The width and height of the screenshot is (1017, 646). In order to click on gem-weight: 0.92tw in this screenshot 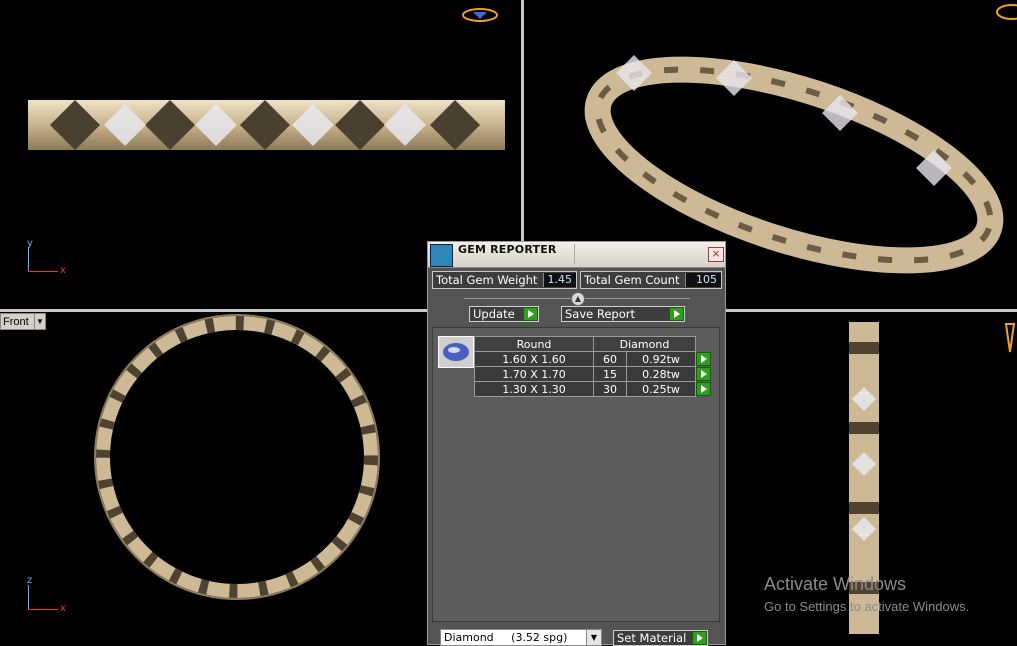, I will do `click(661, 359)`.